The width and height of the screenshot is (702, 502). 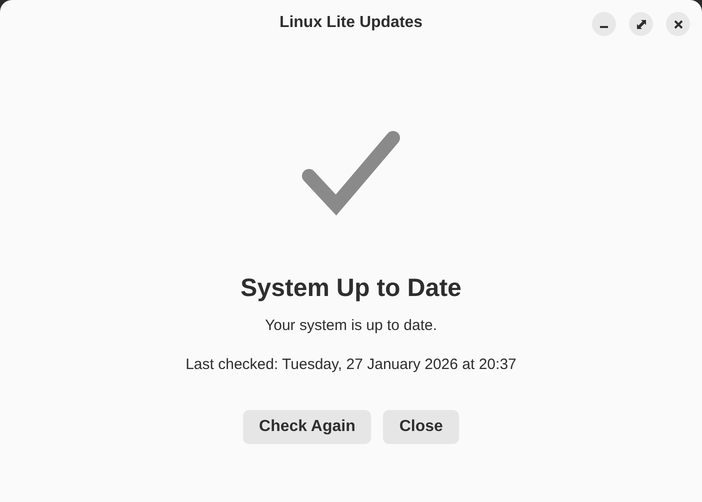 What do you see at coordinates (351, 288) in the screenshot?
I see `status-heading: System Up to Date` at bounding box center [351, 288].